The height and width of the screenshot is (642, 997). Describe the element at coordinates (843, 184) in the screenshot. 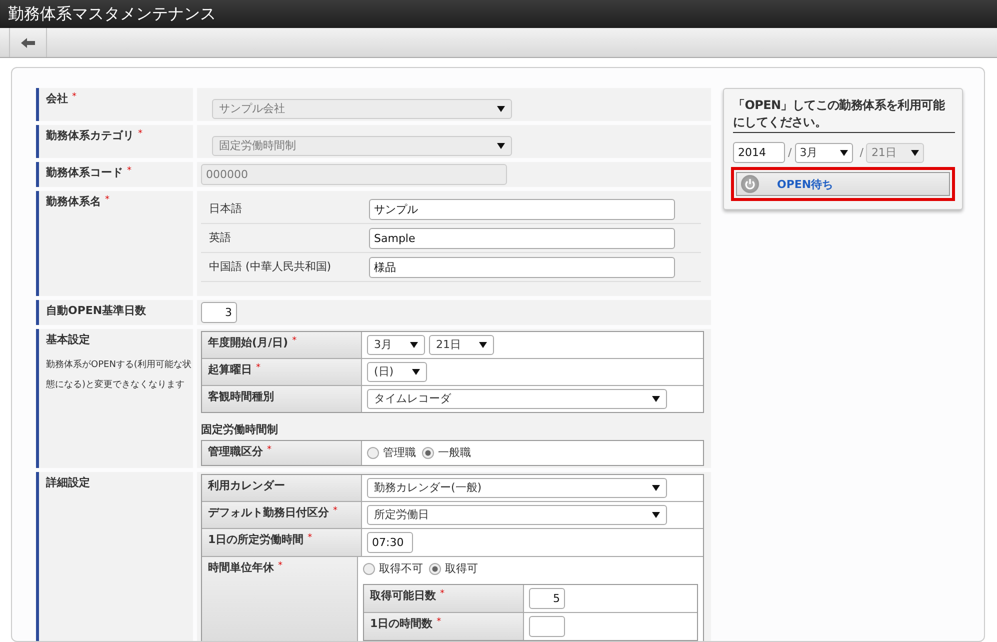

I see `open-button: OPEN待ち` at that location.